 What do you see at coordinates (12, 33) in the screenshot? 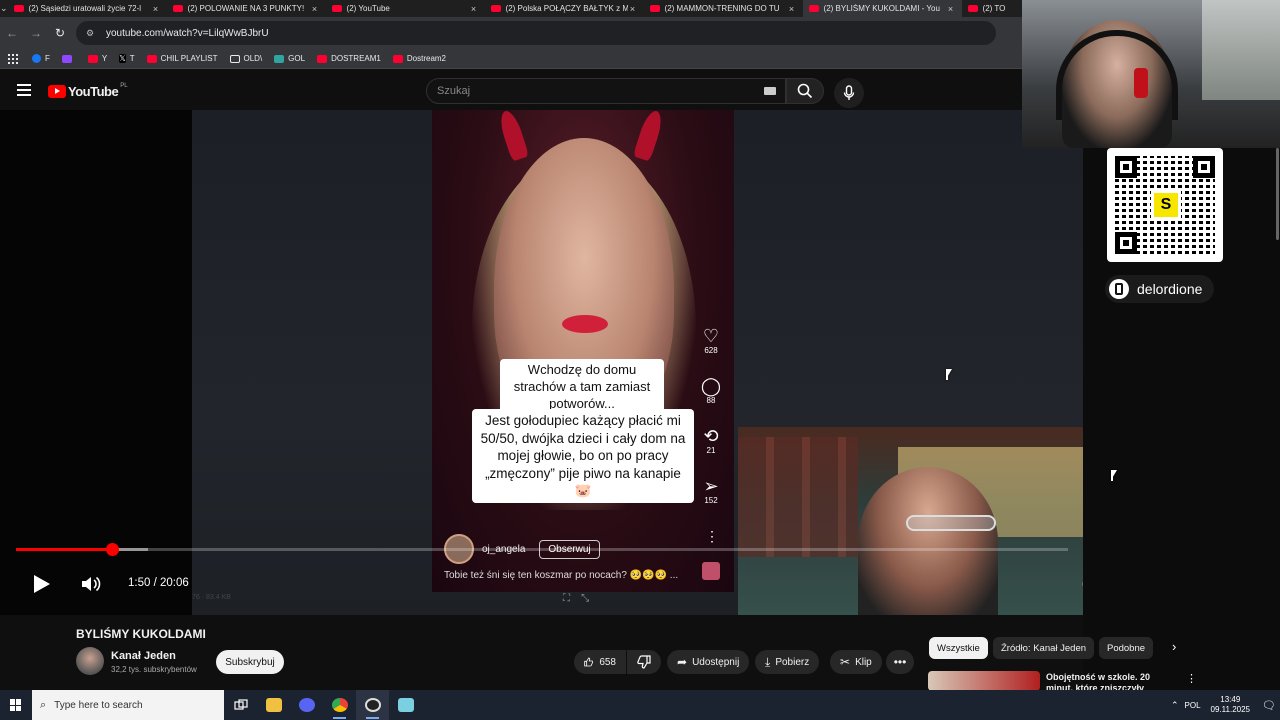
I see `back-icon: ←` at bounding box center [12, 33].